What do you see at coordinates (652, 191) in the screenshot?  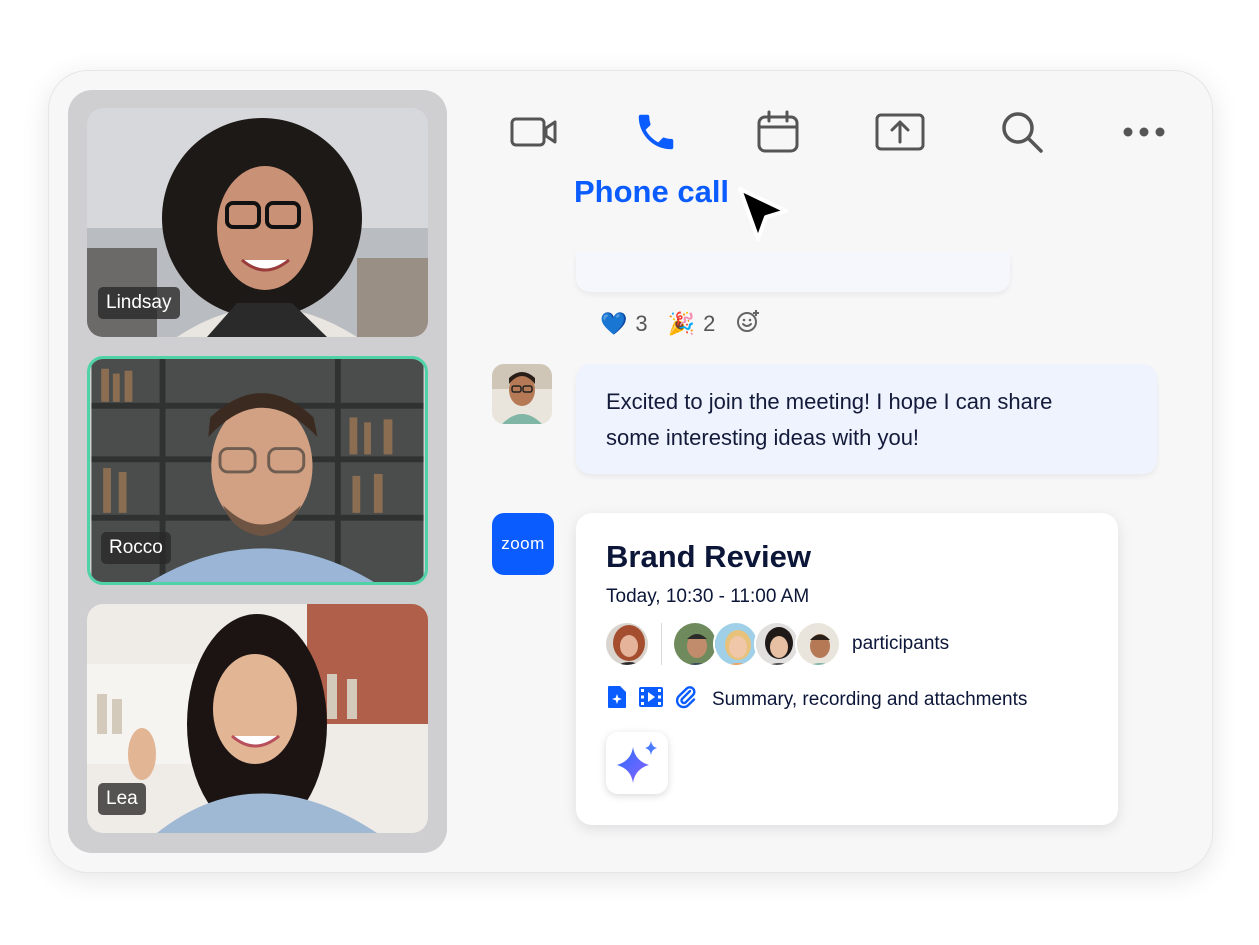 I see `phone-call-tooltip: Phone call` at bounding box center [652, 191].